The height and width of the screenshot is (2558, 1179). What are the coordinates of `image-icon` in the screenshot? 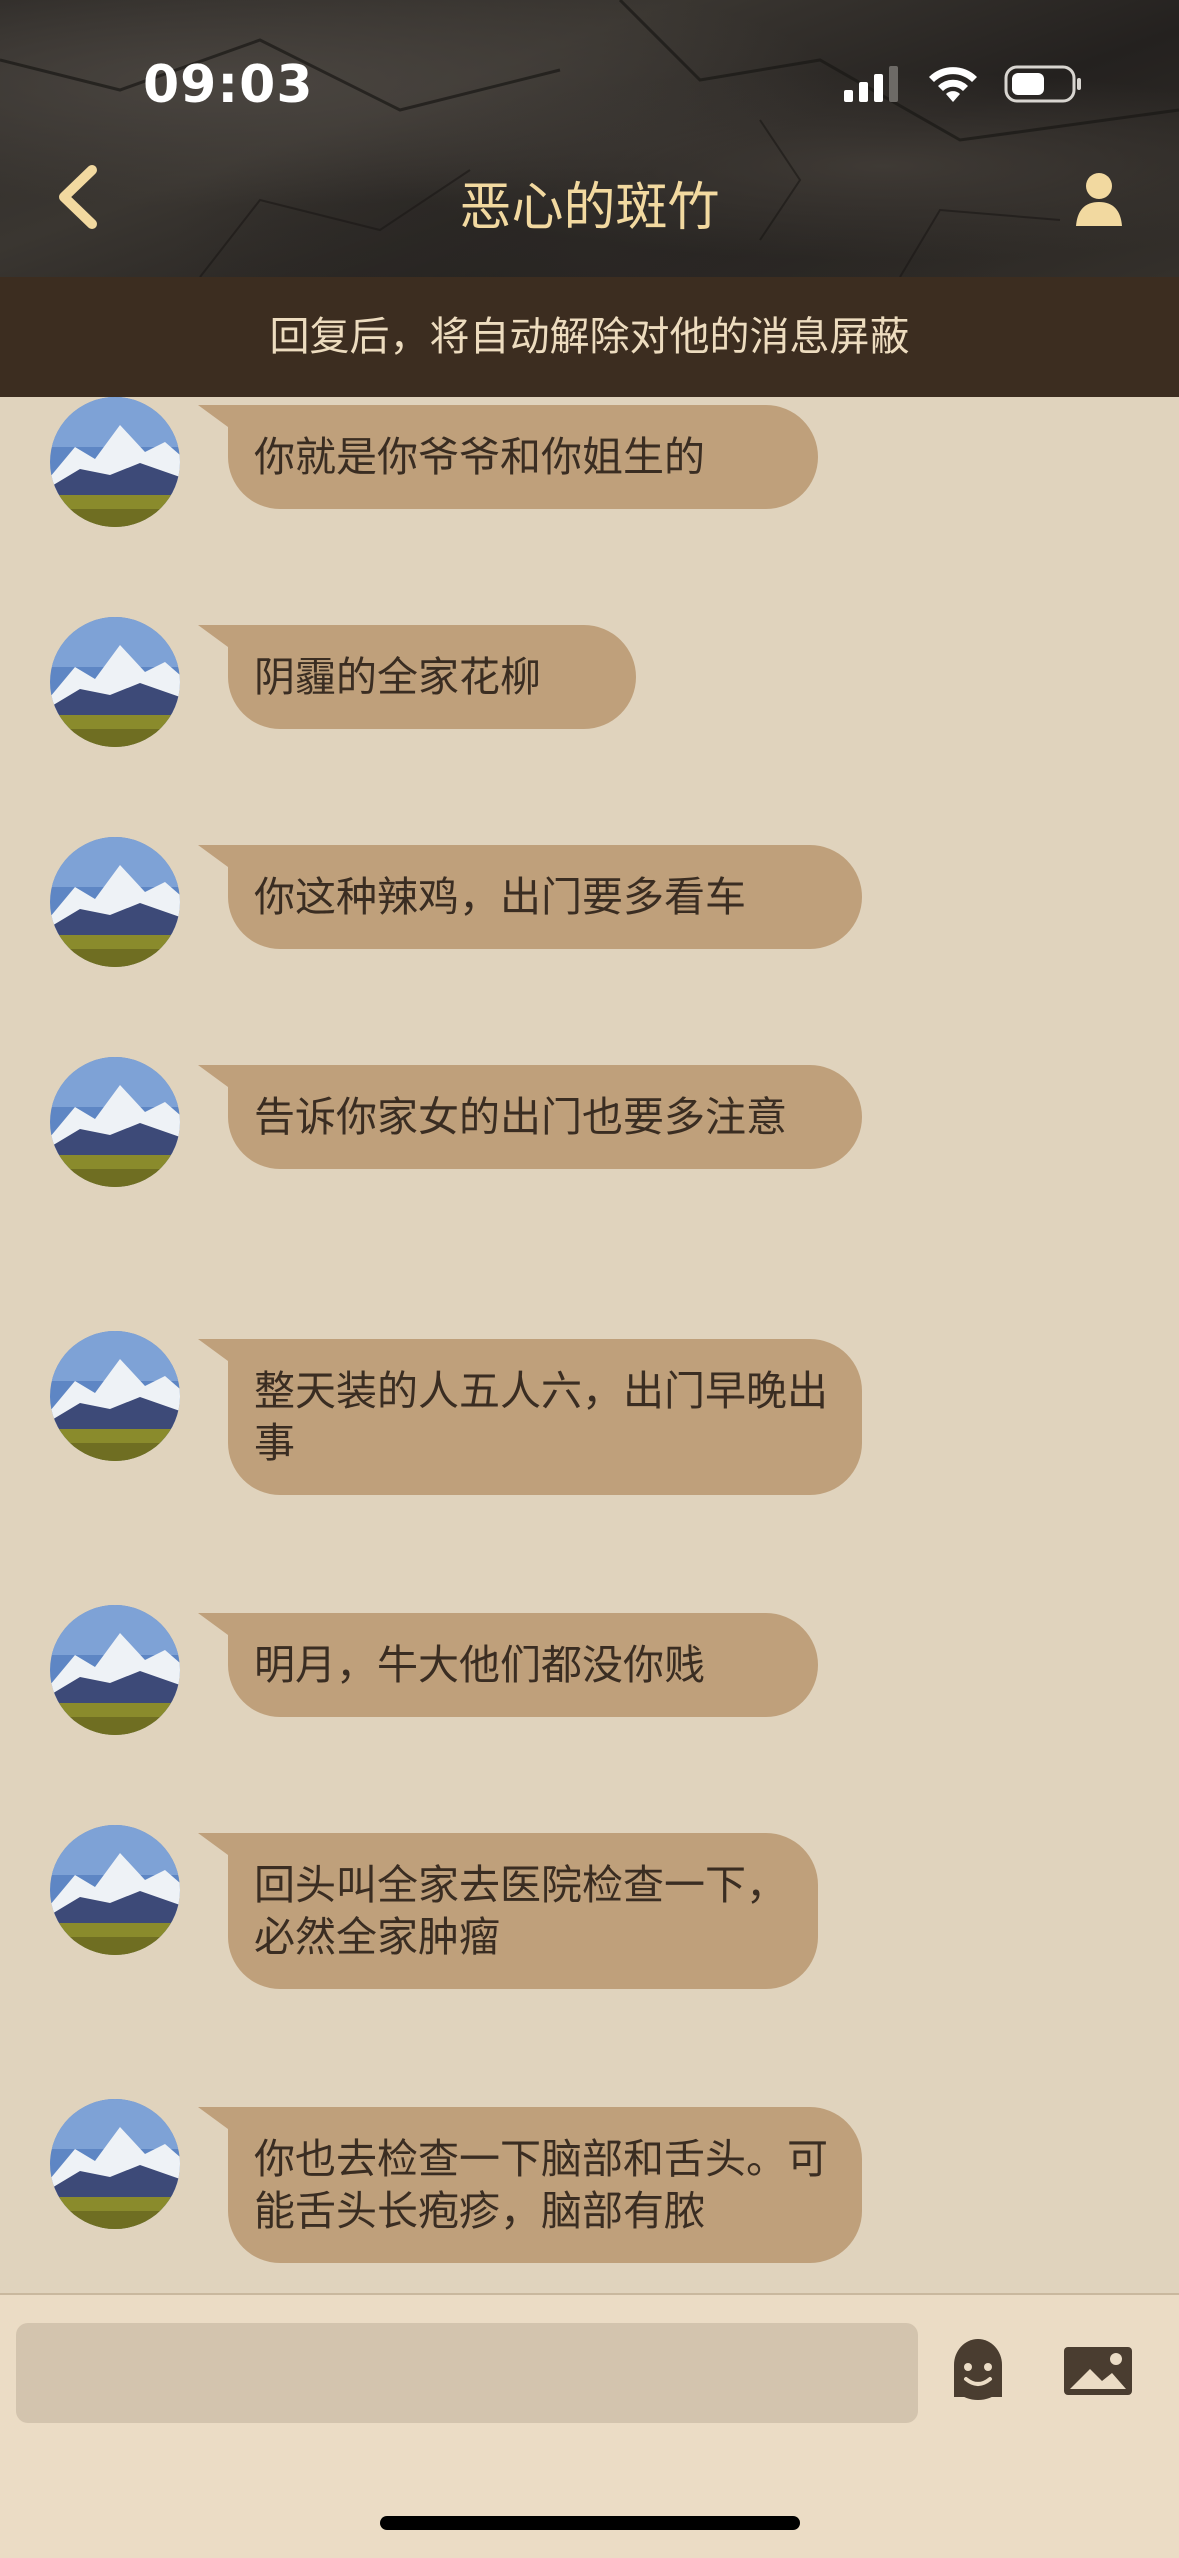 It's located at (1098, 2371).